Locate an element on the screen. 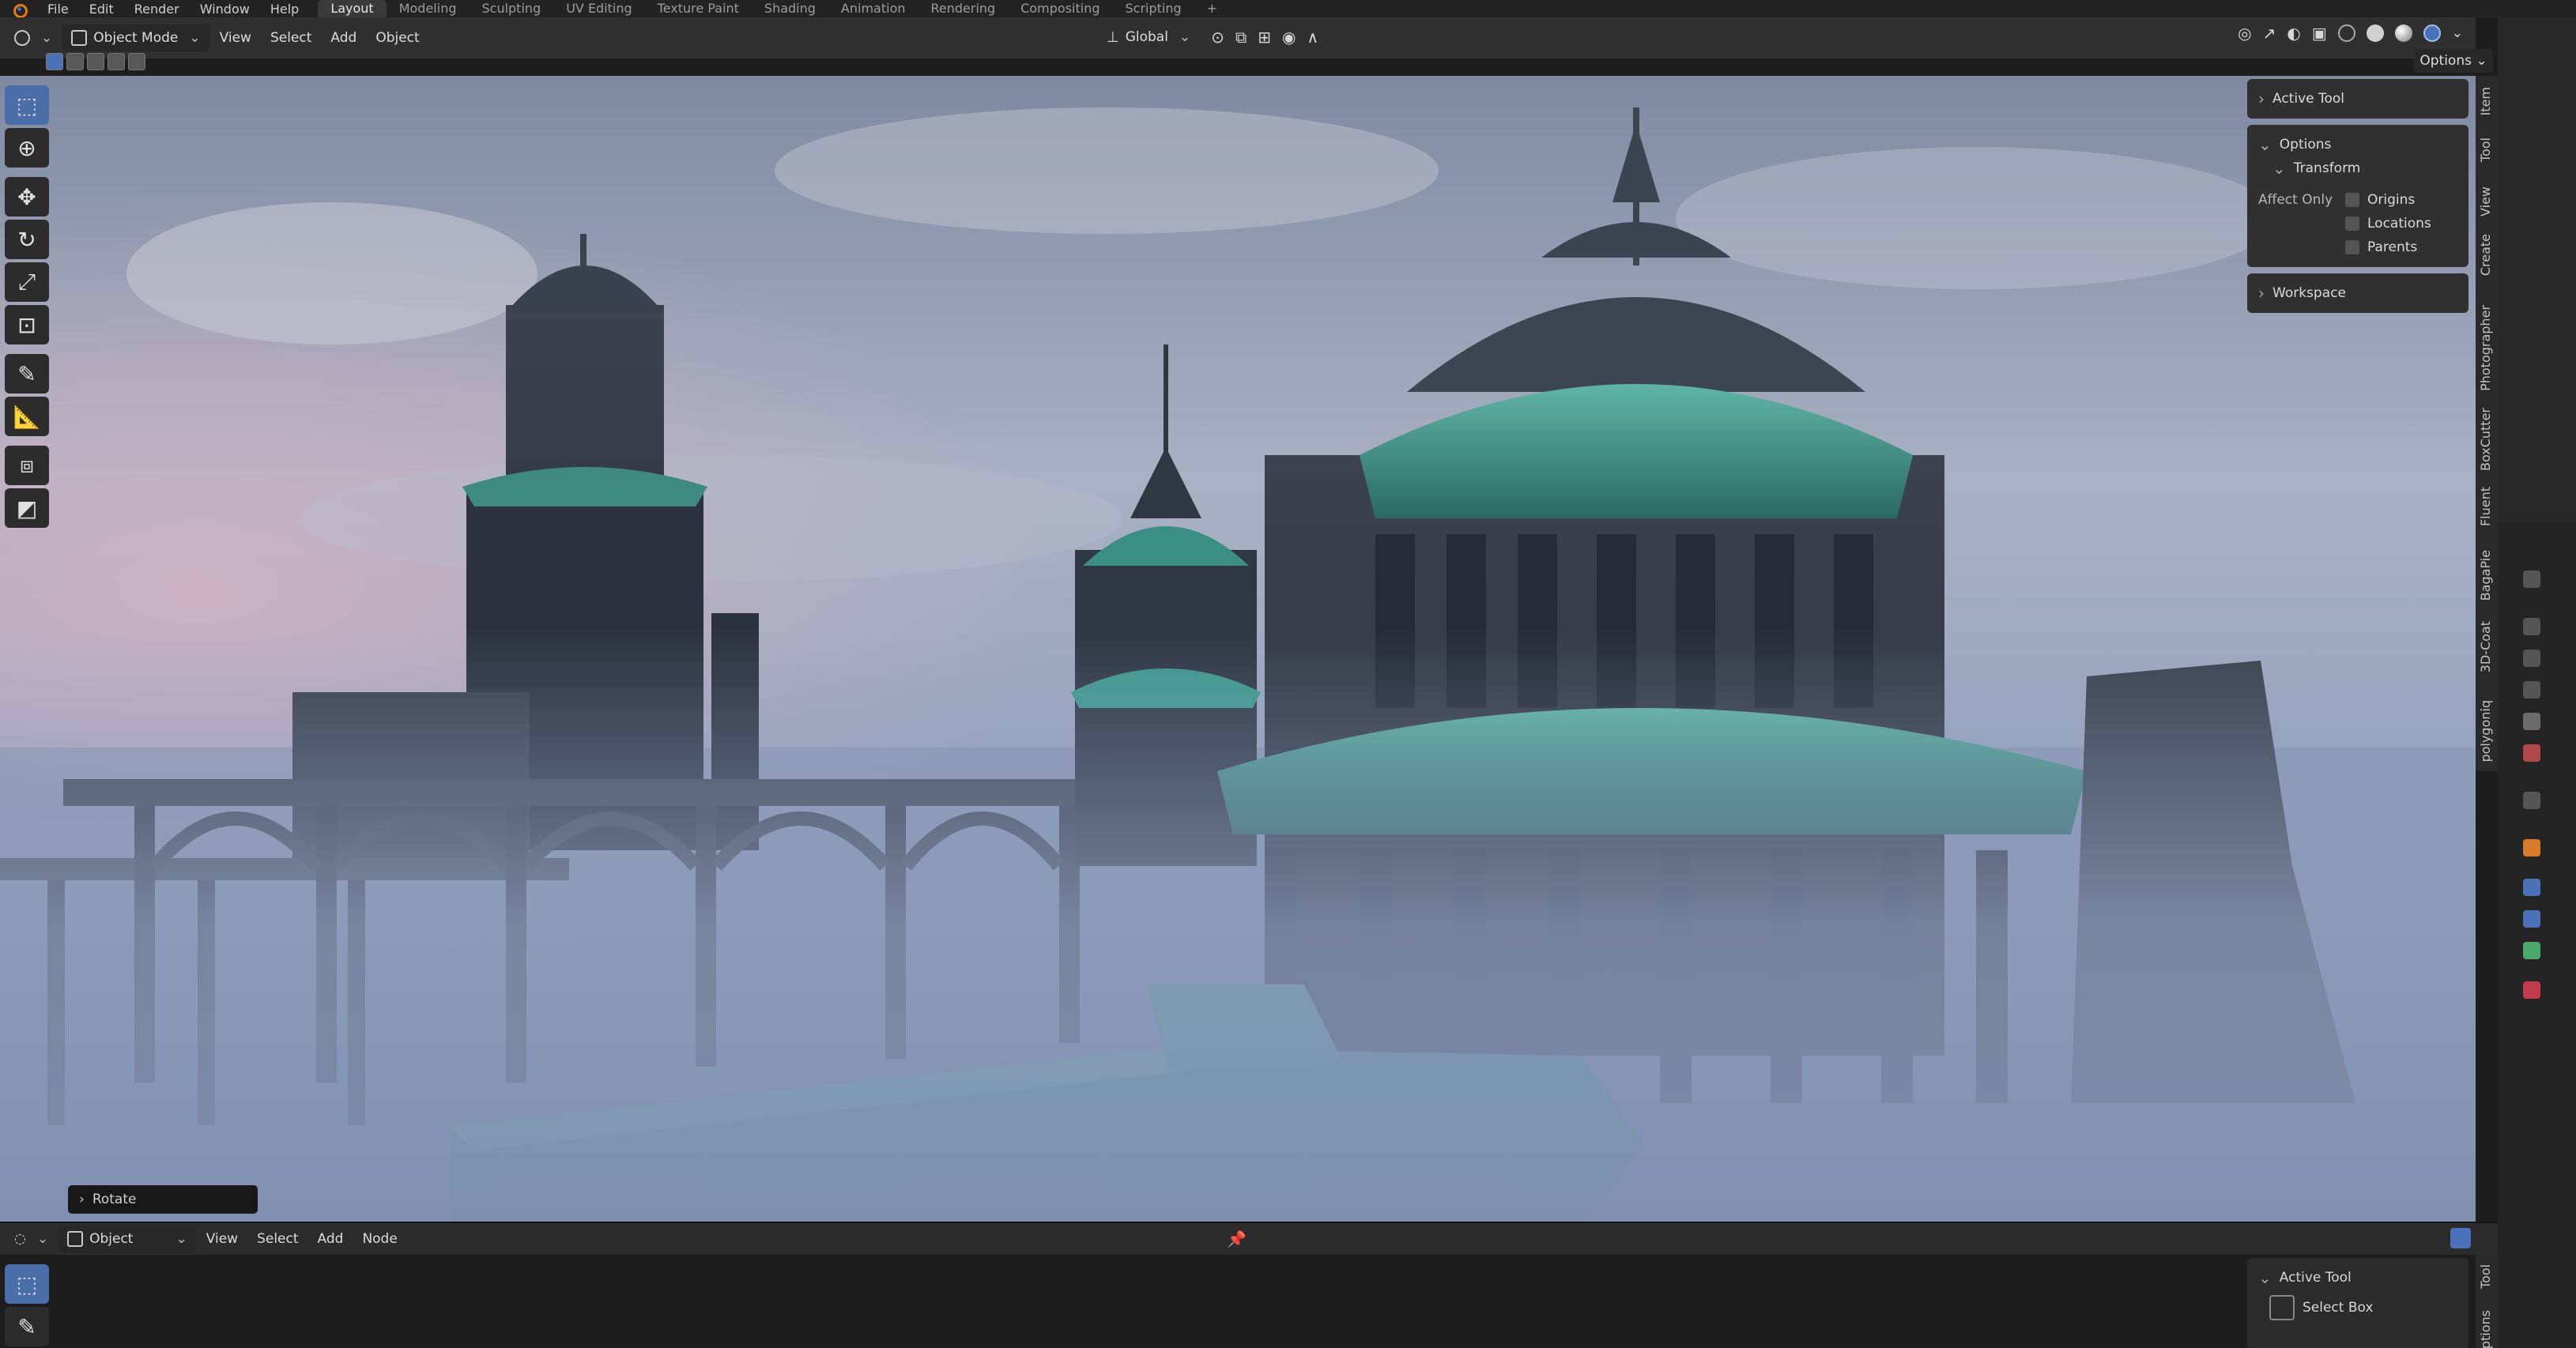 The image size is (2576, 1348). wireframe-shading-icon is located at coordinates (2346, 33).